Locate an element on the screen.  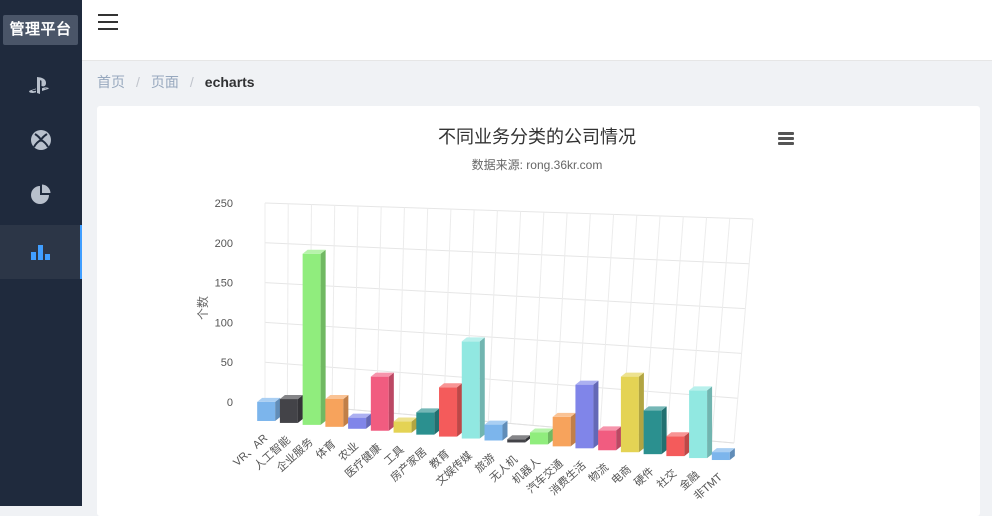
y-tick-label: 250 is located at coordinates (224, 204).